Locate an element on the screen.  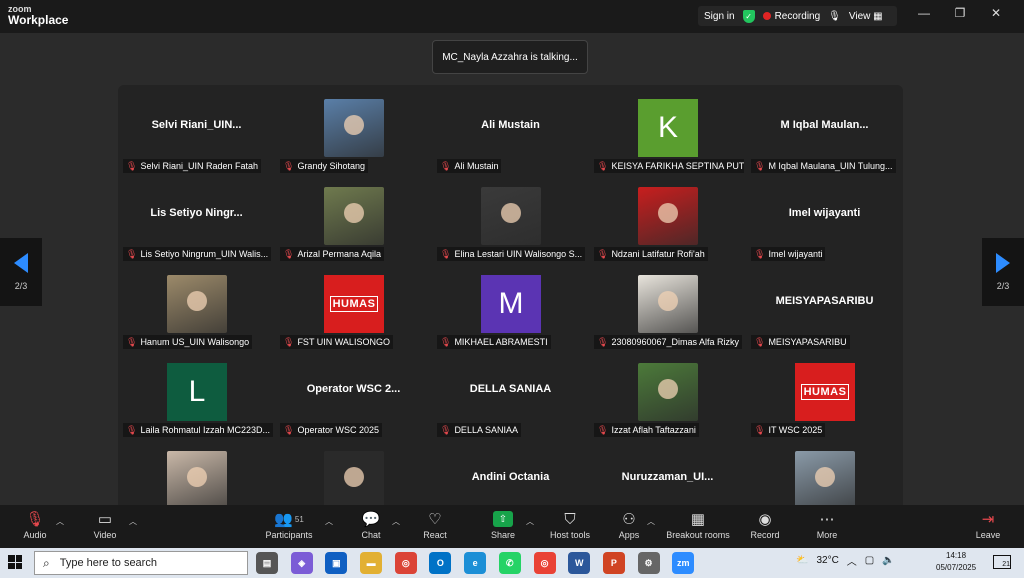
participant-tile: 🎙 Arizal Permana Aqila is located at coordinates (353, 217).